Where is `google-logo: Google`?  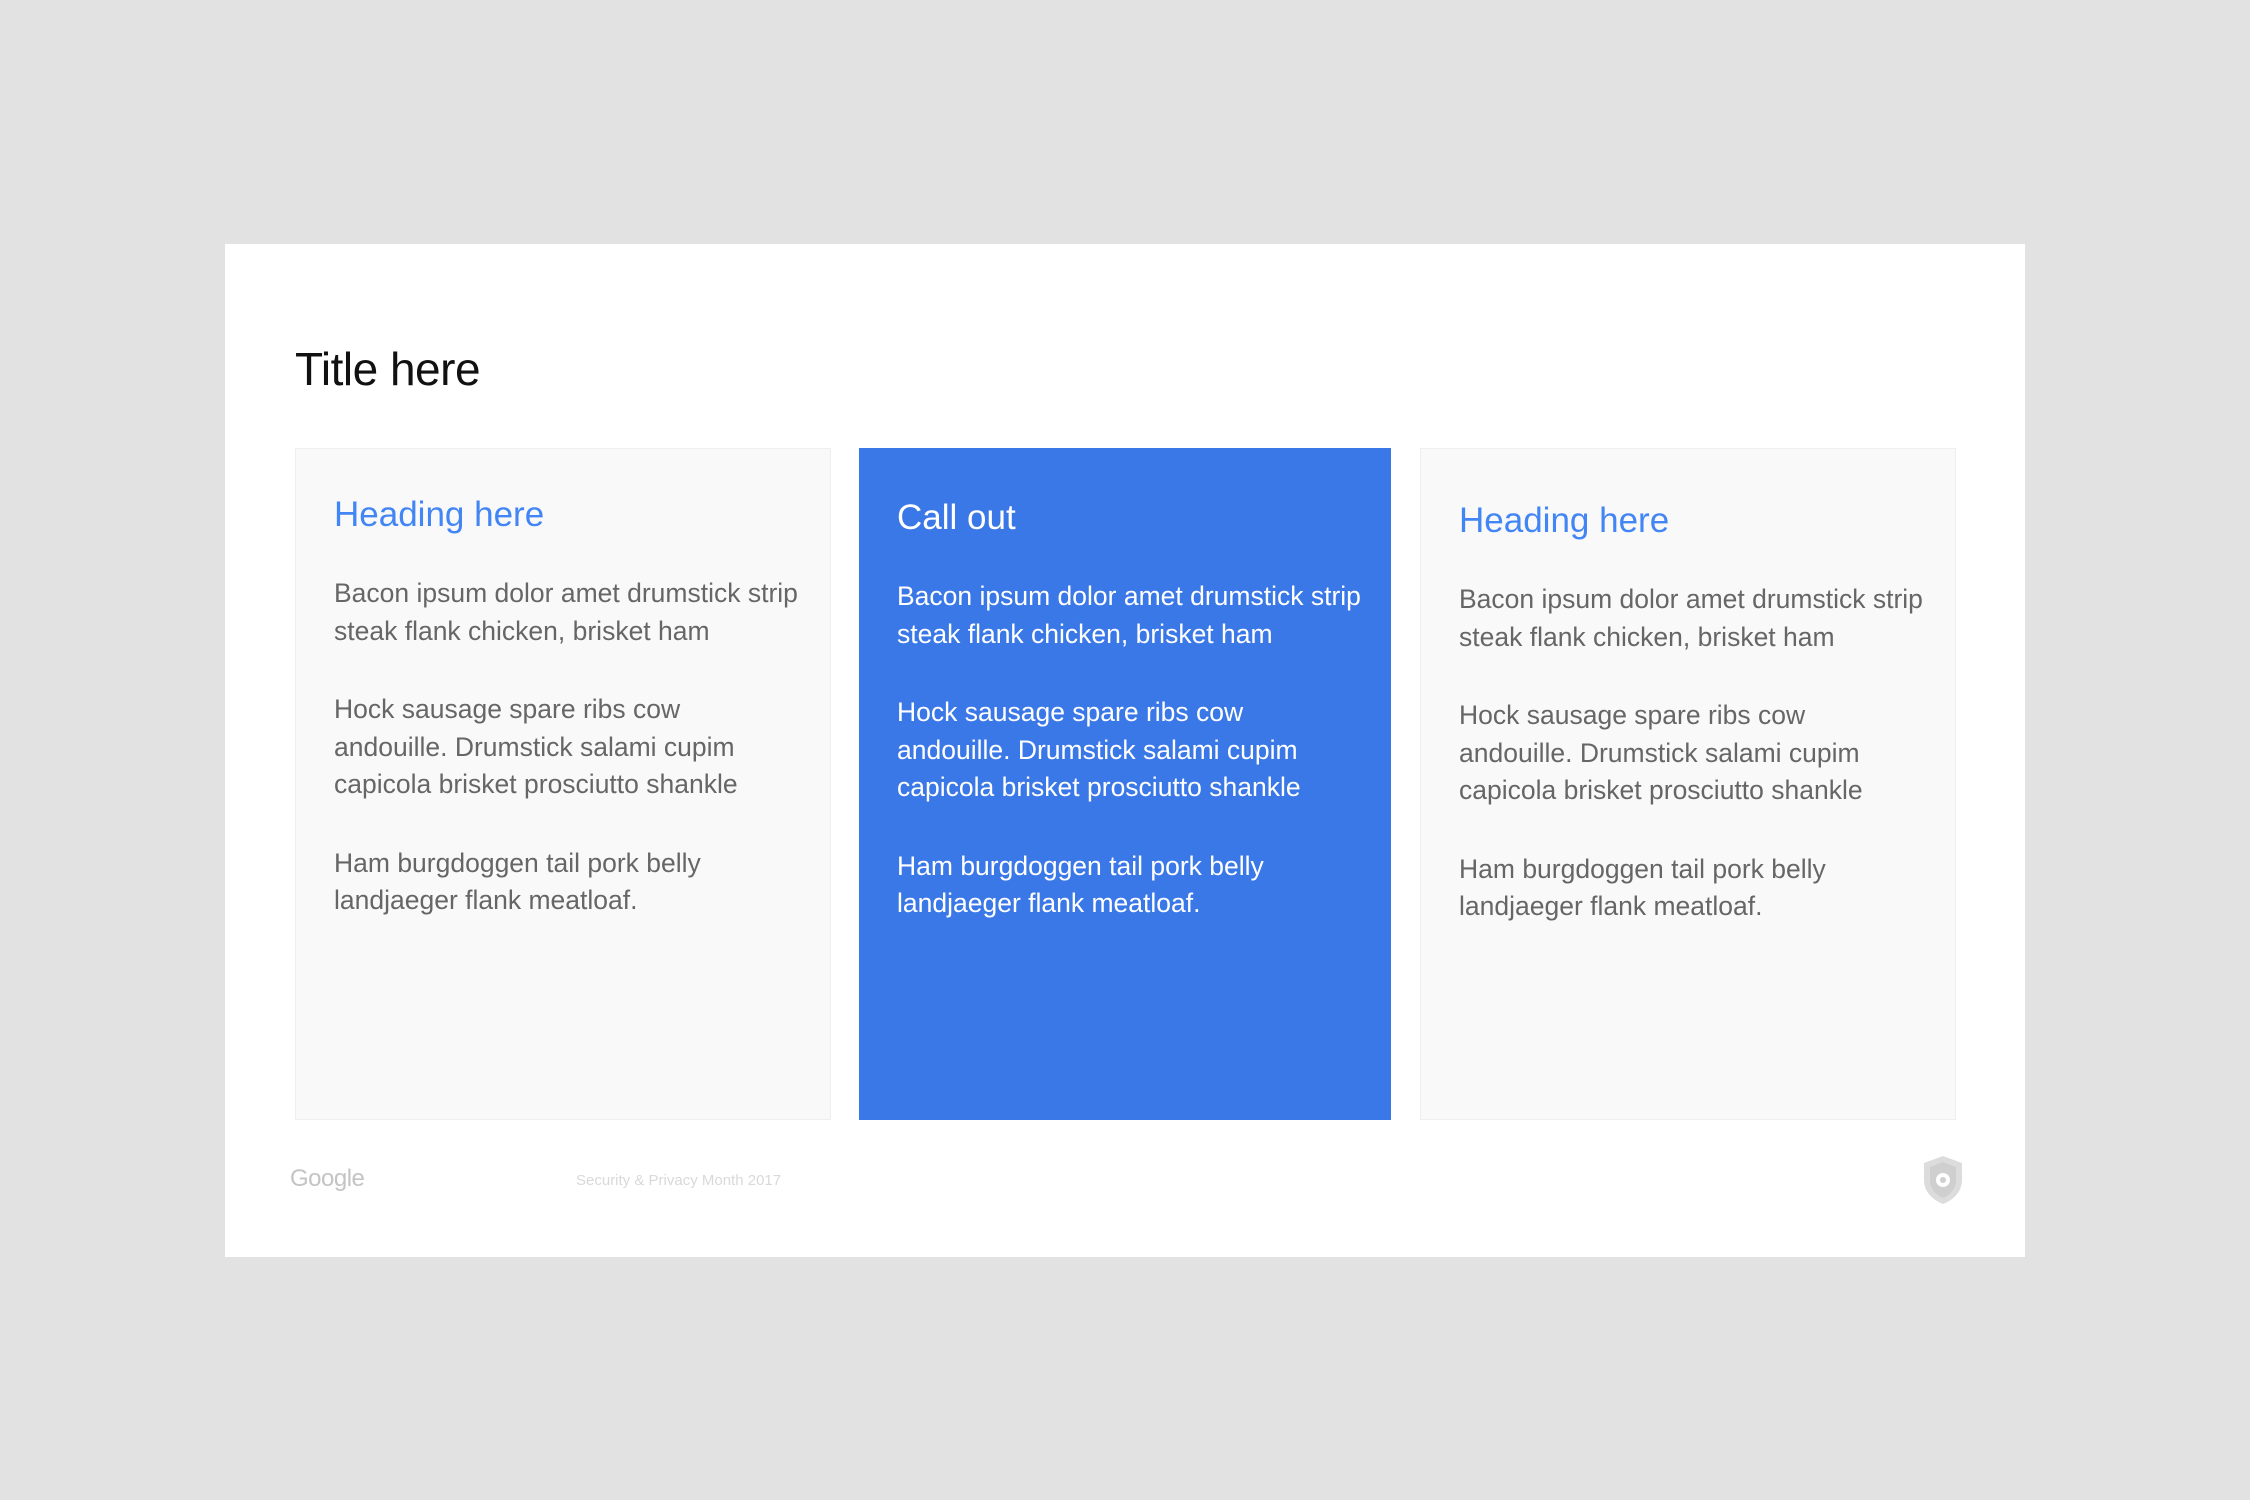
google-logo: Google is located at coordinates (327, 1178).